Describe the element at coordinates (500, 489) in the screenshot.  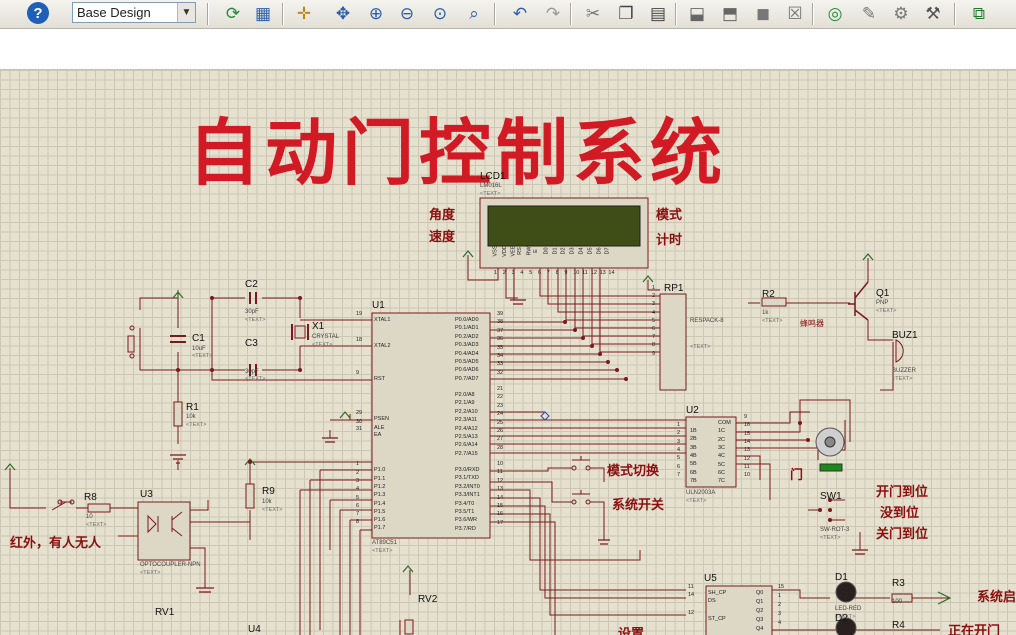
I see `mcu-pin-number: 13` at that location.